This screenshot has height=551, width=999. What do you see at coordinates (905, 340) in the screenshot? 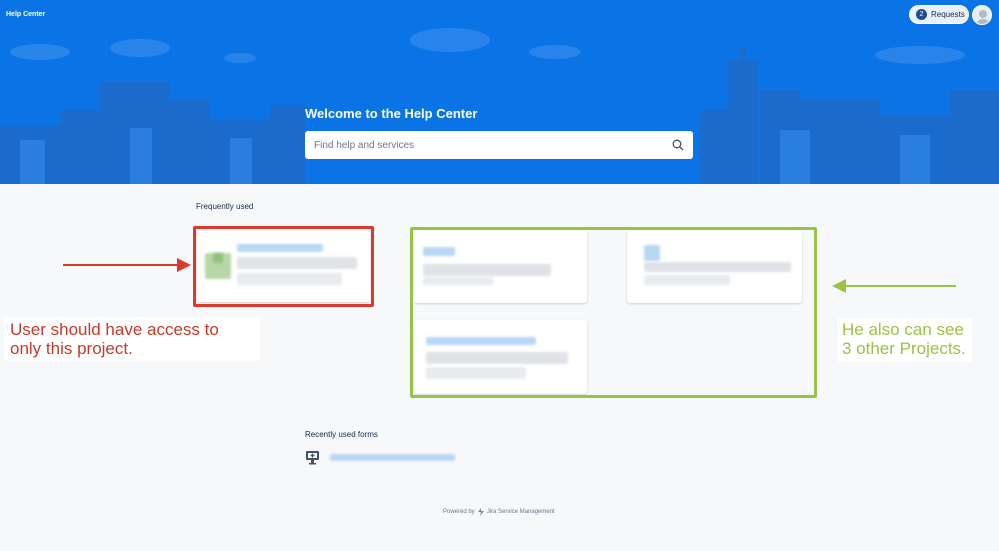
I see `annotation-text-green: He also can see 3 other Projects.` at bounding box center [905, 340].